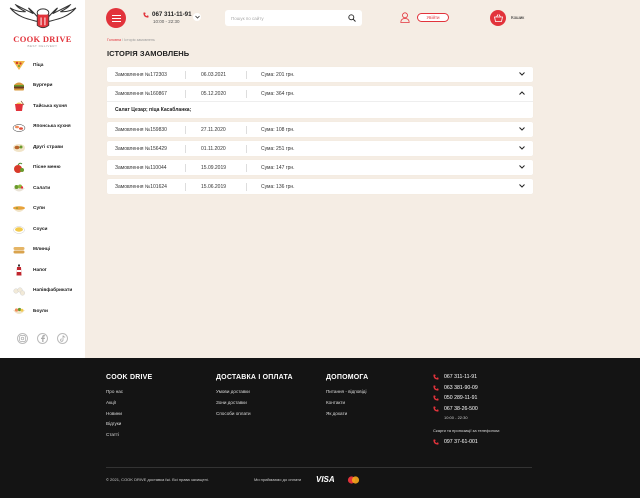 The height and width of the screenshot is (498, 640). What do you see at coordinates (42, 147) in the screenshot?
I see `category-item-main-courses: Другі страви` at bounding box center [42, 147].